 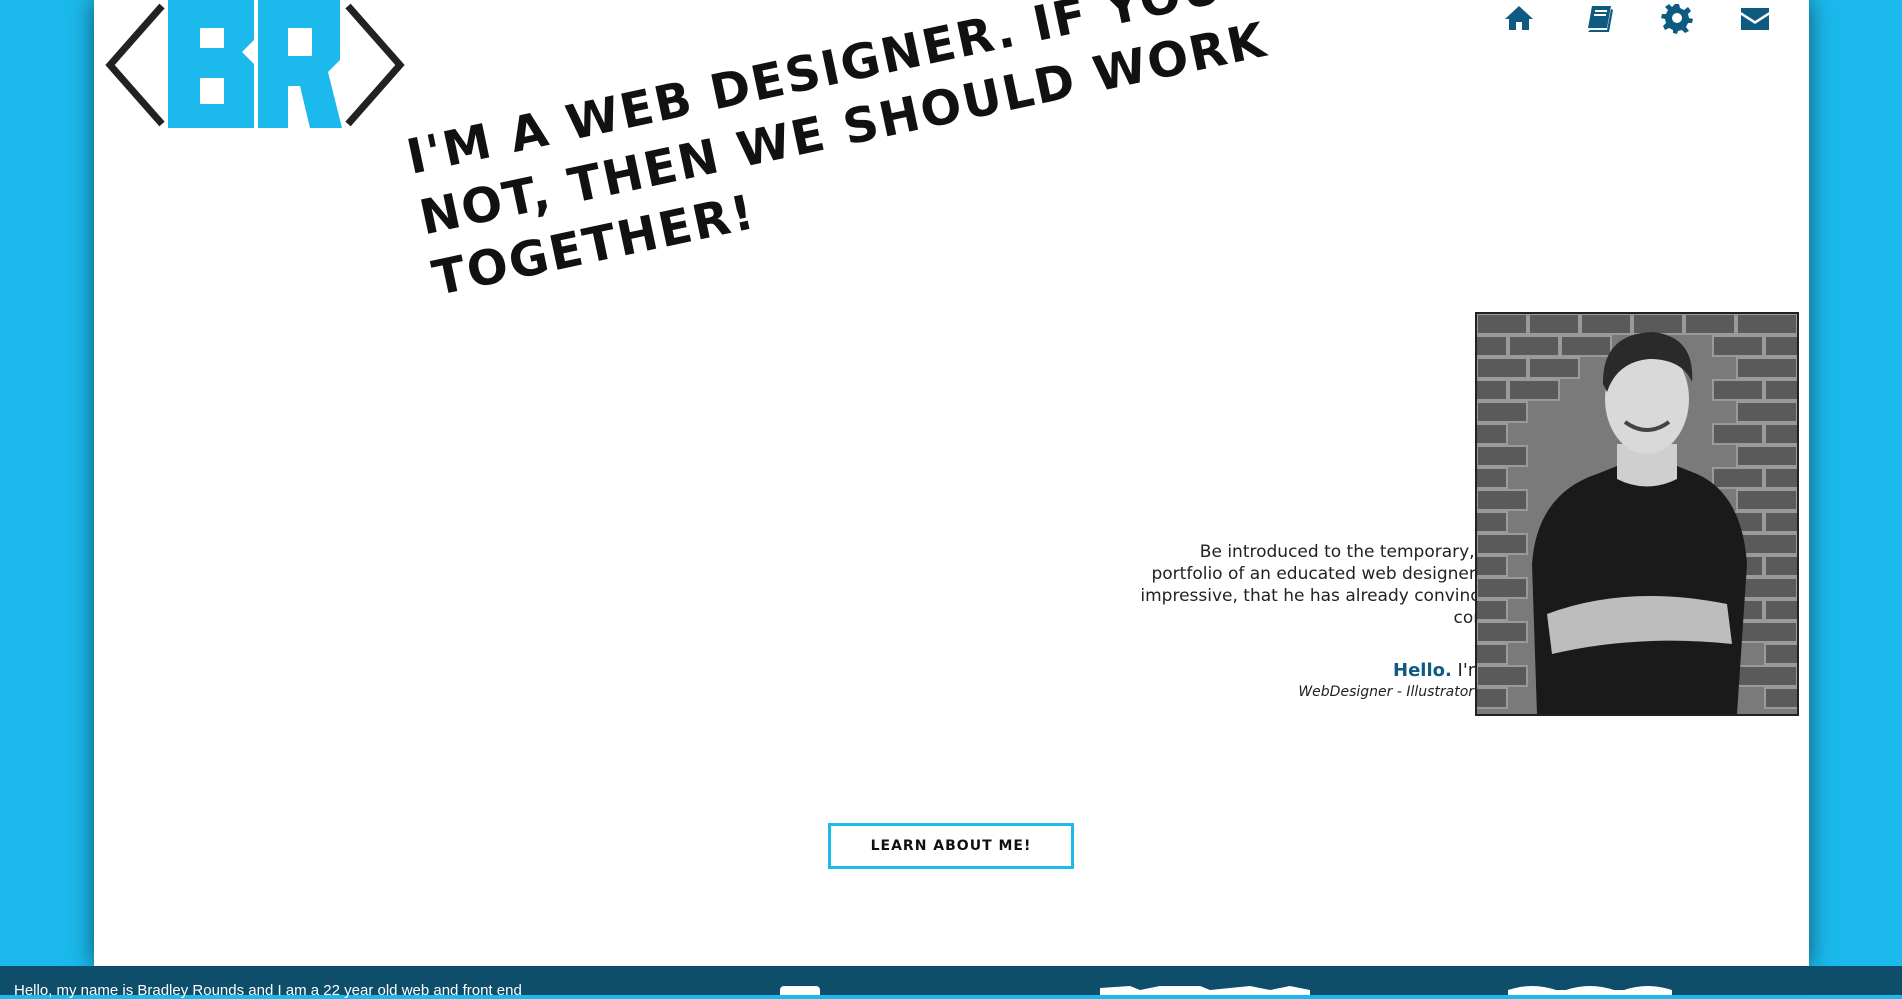 I want to click on nav-gear-icon, so click(x=1677, y=18).